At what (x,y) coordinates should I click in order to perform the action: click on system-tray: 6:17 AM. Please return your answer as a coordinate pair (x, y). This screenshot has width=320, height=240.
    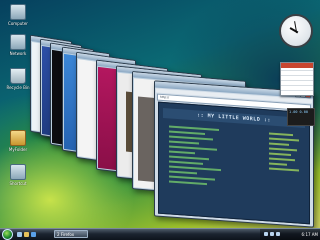
    Looking at the image, I should click on (290, 234).